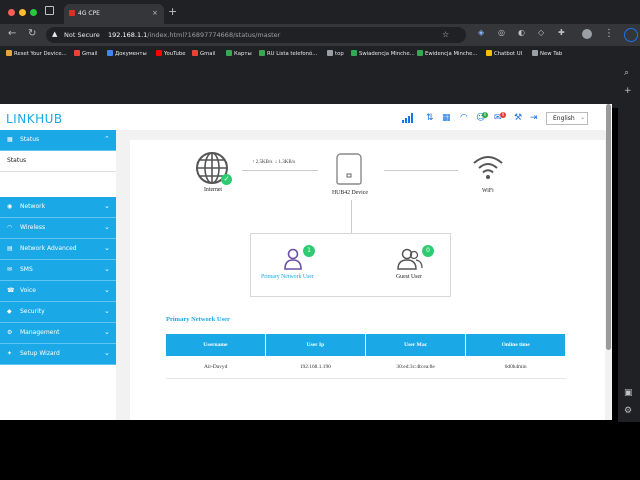 The image size is (640, 480). Describe the element at coordinates (55, 34) in the screenshot. I see `warning-icon: ▲` at that location.